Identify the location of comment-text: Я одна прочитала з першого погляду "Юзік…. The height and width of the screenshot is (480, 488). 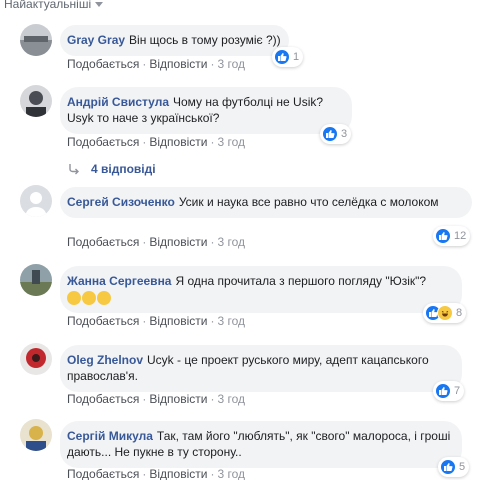
(301, 281).